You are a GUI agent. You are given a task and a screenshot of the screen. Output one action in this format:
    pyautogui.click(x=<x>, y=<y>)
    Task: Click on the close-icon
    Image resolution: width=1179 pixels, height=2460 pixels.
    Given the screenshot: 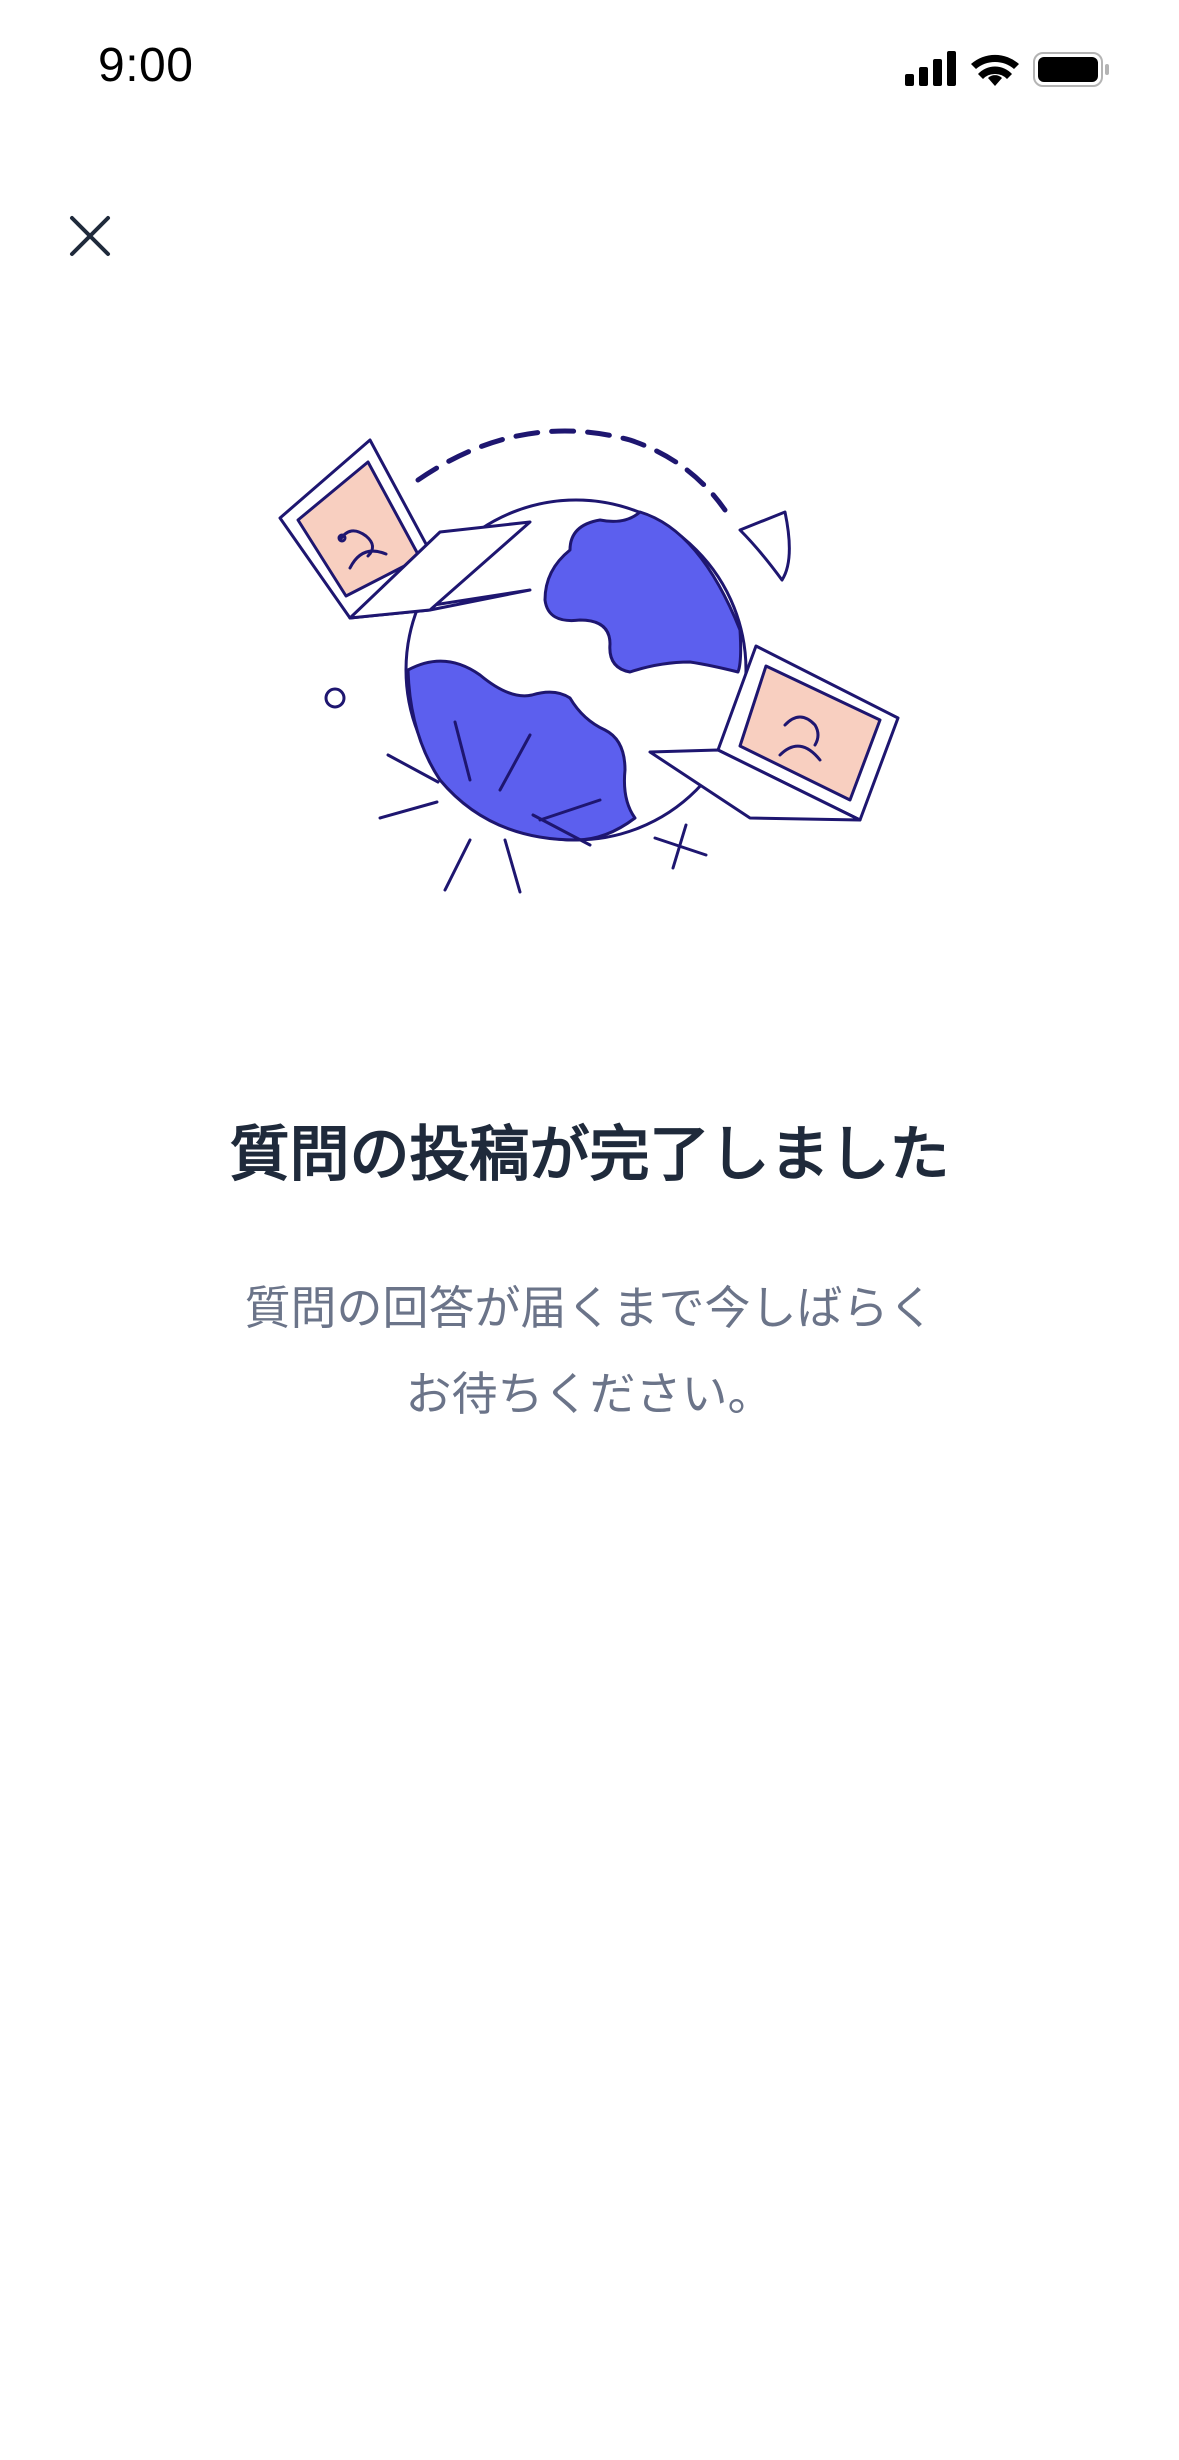 What is the action you would take?
    pyautogui.click(x=90, y=236)
    